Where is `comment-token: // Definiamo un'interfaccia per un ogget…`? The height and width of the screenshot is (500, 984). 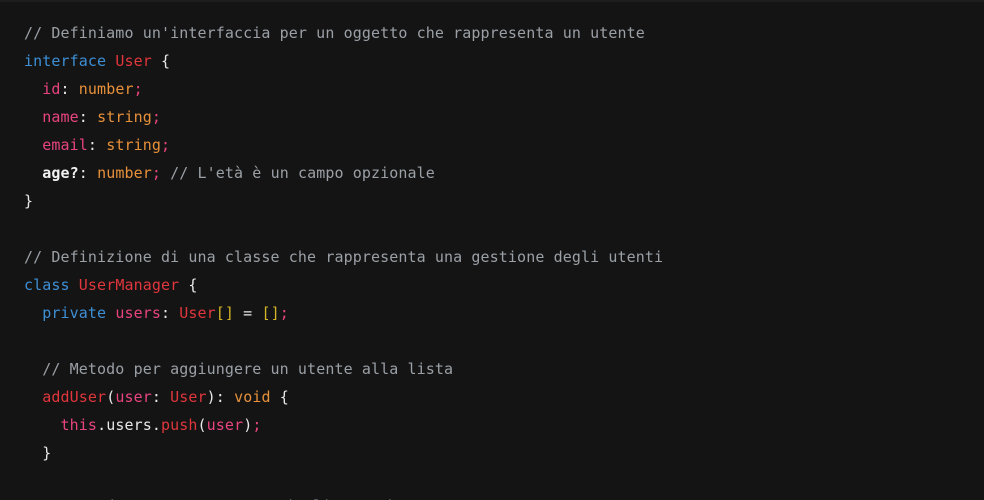 comment-token: // Definiamo un'interfaccia per un ogget… is located at coordinates (334, 33).